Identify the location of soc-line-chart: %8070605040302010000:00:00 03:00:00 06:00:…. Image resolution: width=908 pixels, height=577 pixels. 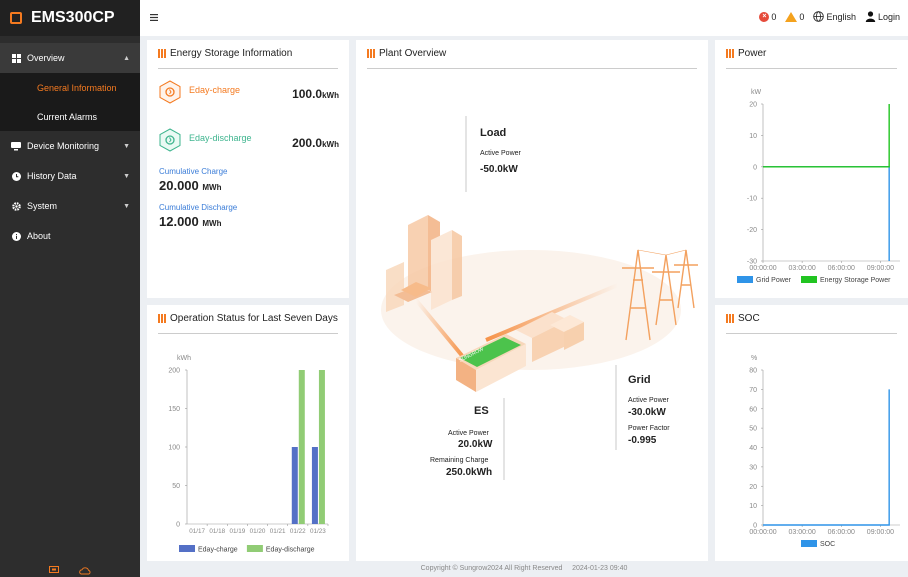
(824, 451).